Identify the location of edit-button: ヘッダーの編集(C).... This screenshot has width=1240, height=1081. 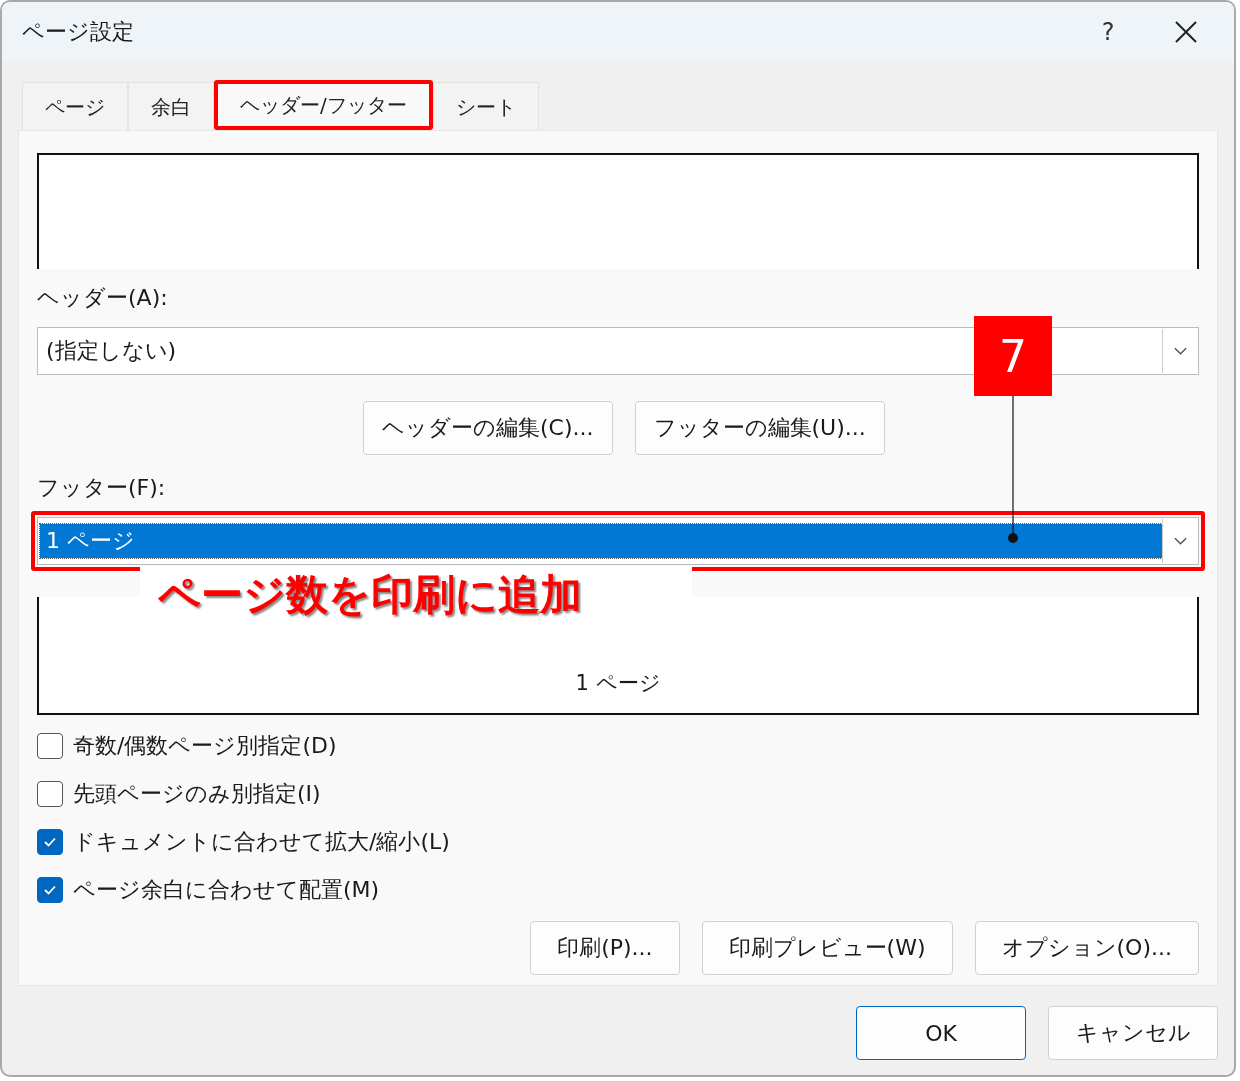
(488, 428).